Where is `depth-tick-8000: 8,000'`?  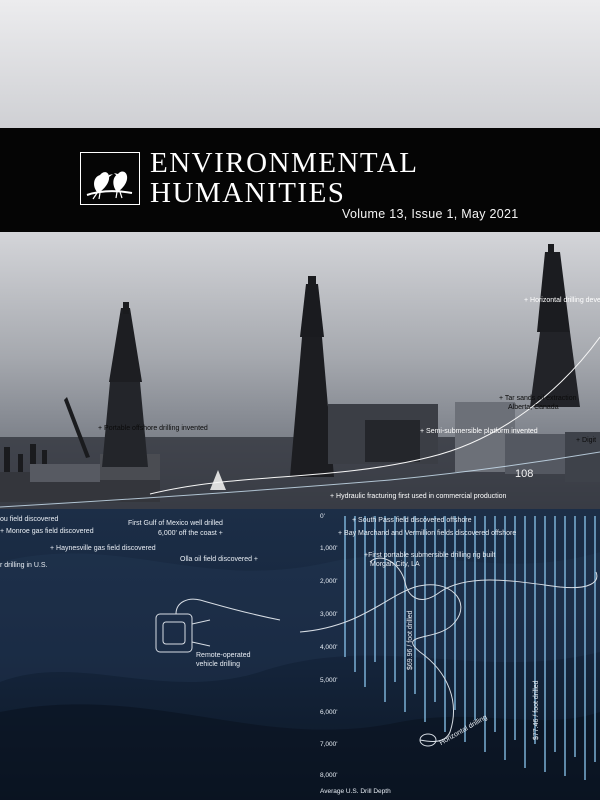 depth-tick-8000: 8,000' is located at coordinates (329, 775).